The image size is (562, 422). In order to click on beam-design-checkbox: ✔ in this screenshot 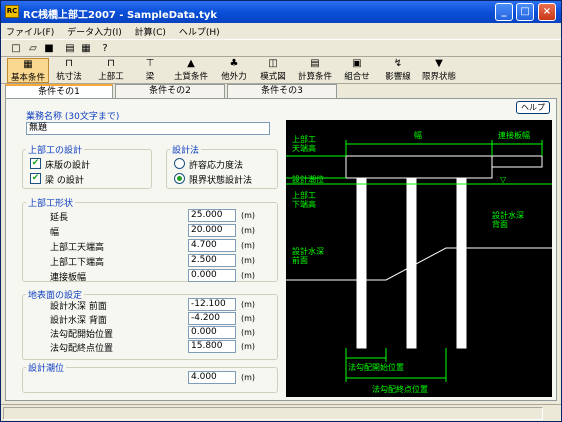, I will do `click(35, 178)`.